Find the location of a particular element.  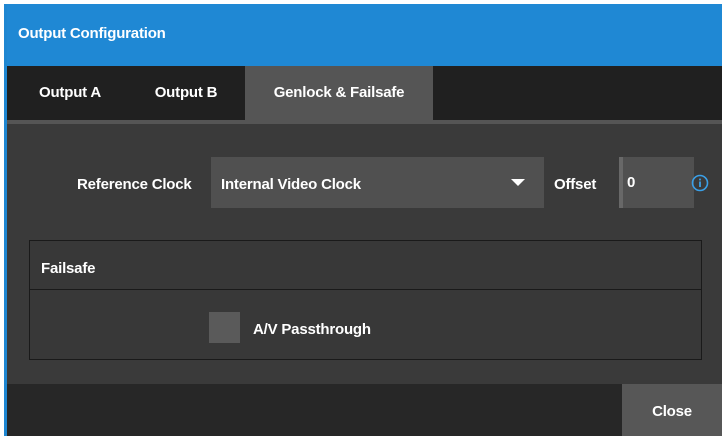

footer-bar: Close is located at coordinates (364, 410).